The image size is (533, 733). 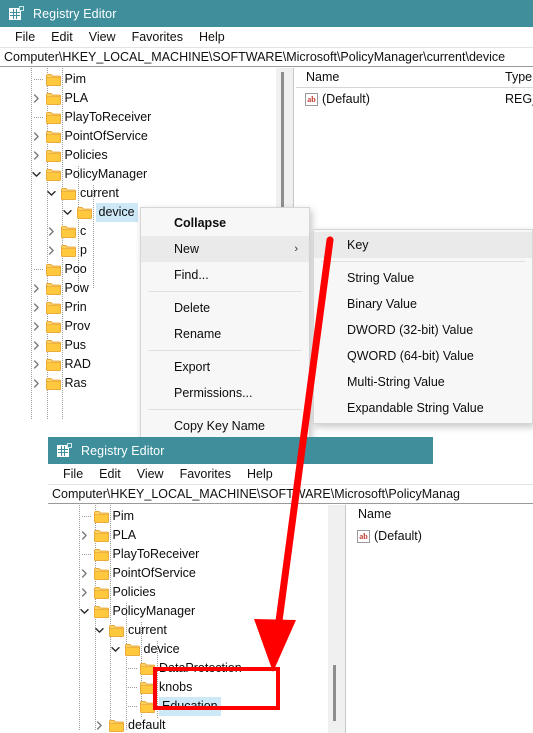 I want to click on menu-item: Delete, so click(x=225, y=308).